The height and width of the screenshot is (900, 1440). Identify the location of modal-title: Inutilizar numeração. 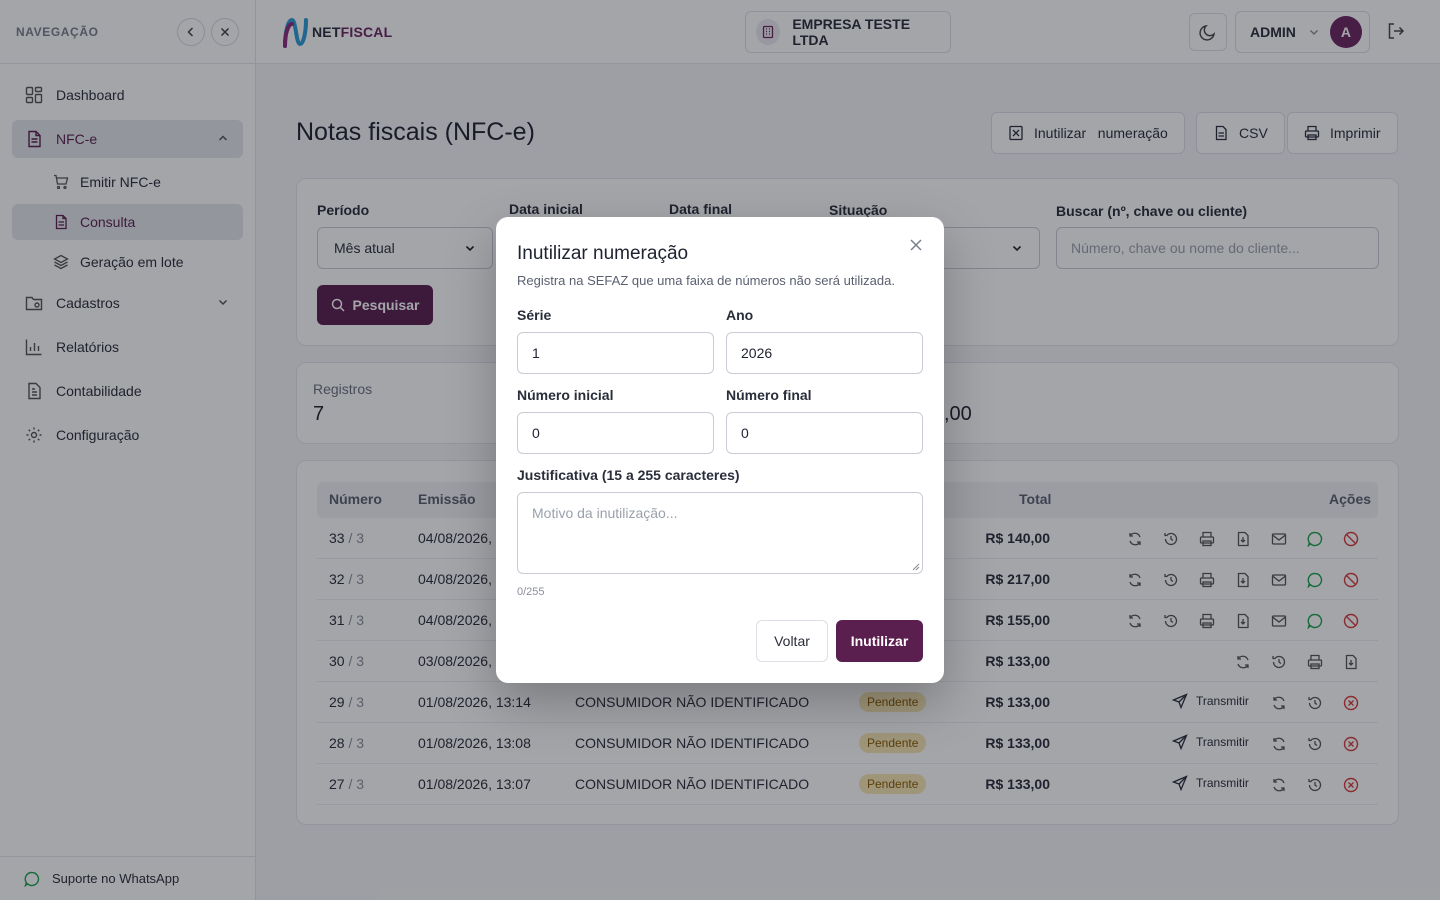
(603, 253).